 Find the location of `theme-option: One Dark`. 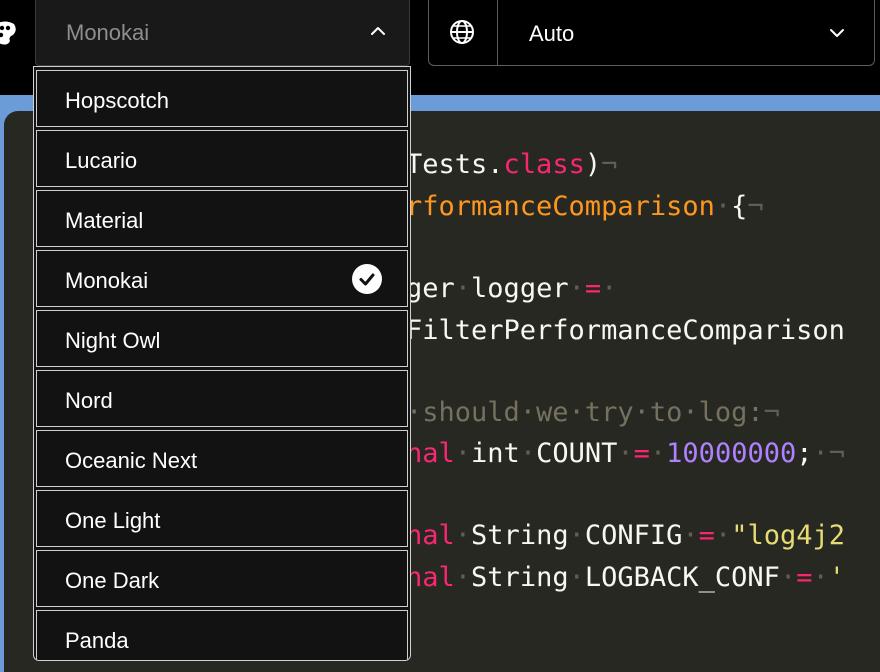

theme-option: One Dark is located at coordinates (222, 578).